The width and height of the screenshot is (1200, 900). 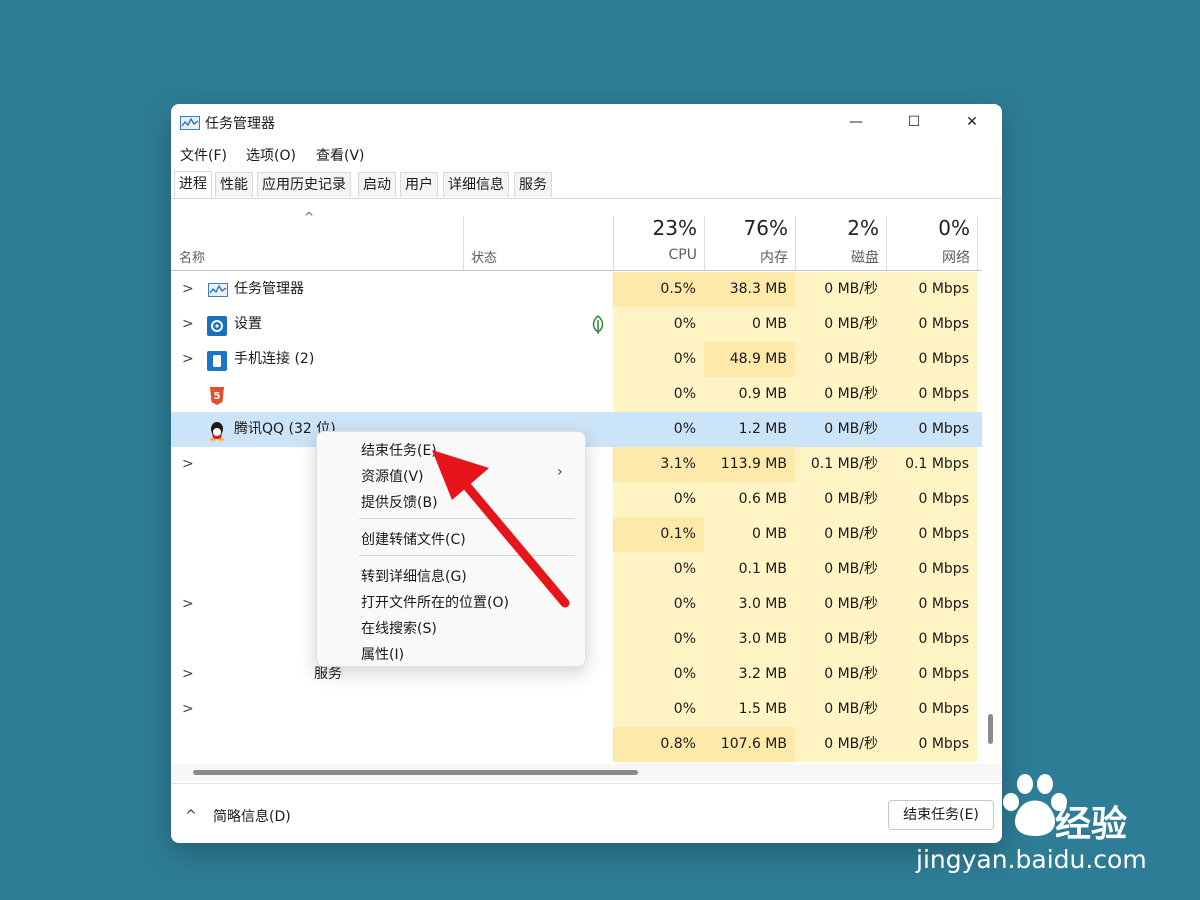 What do you see at coordinates (576, 324) in the screenshot?
I see `table-row: > 设置 0% 0 MB 0 MB/秒 0 Mbps` at bounding box center [576, 324].